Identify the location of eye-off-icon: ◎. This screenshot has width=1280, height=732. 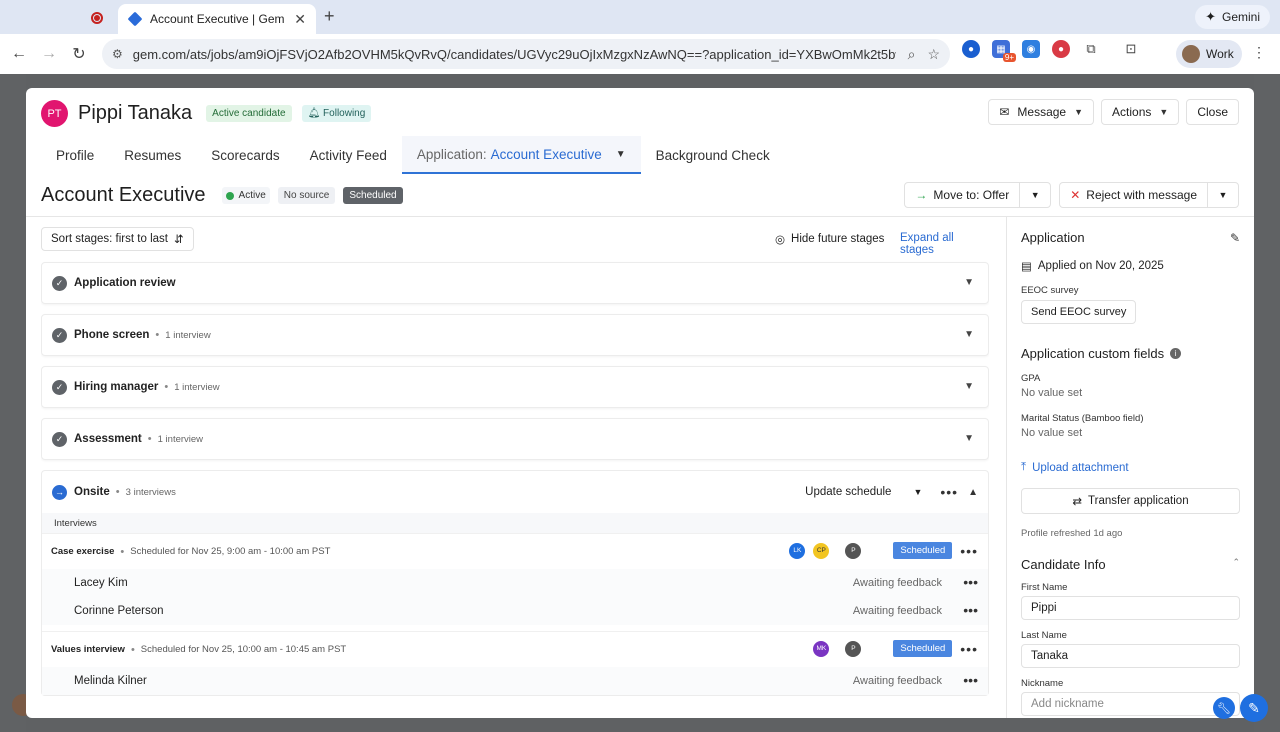
(780, 240).